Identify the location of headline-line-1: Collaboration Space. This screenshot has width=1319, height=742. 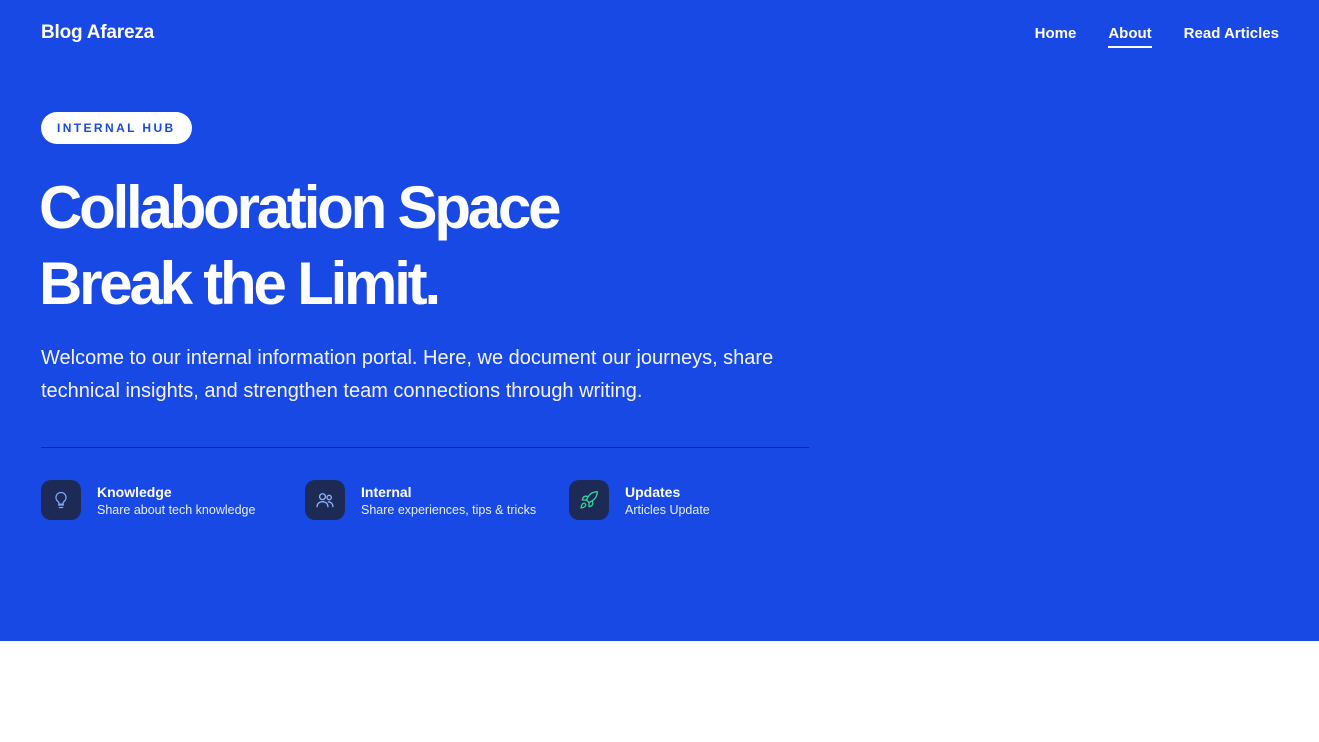
(300, 207).